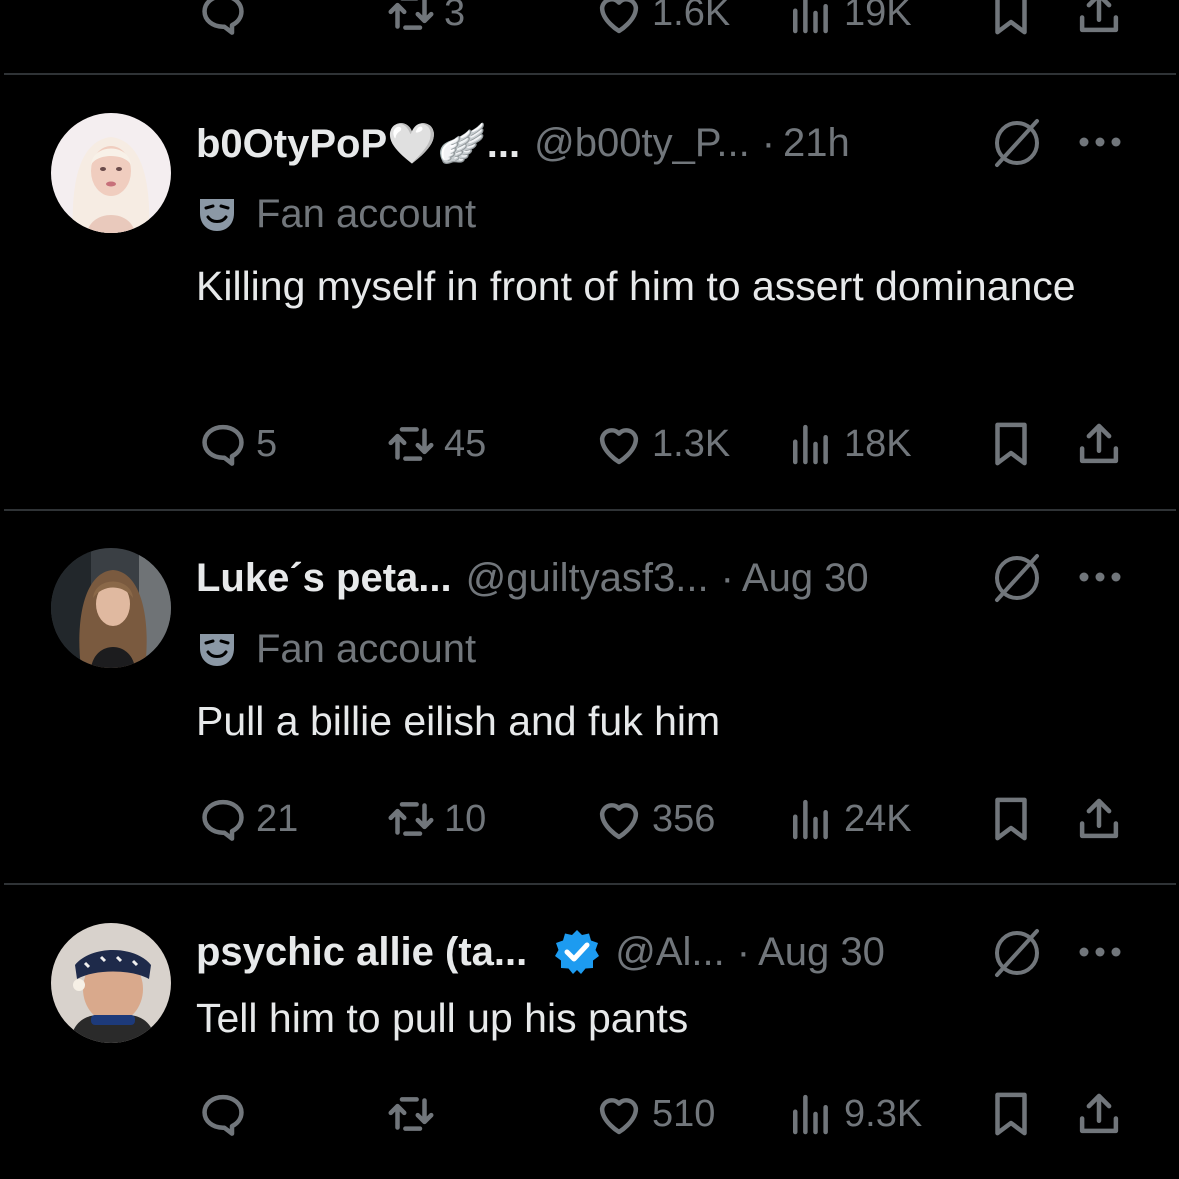 The image size is (1179, 1179). What do you see at coordinates (523, 143) in the screenshot?
I see `tweet-header: b0OtyPoP🤍🪽... @b00ty_P... · 21h` at bounding box center [523, 143].